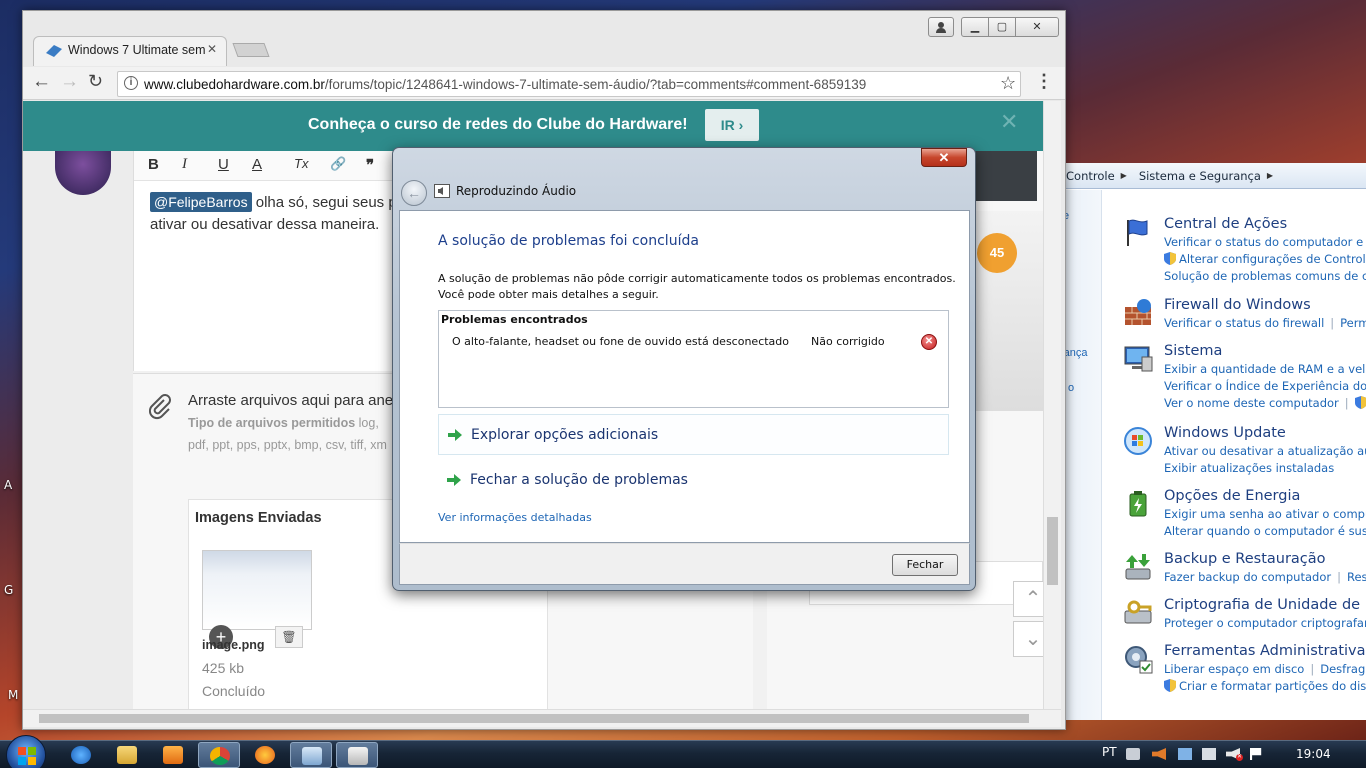  Describe the element at coordinates (975, 27) in the screenshot. I see `minimize-button: ▁` at that location.